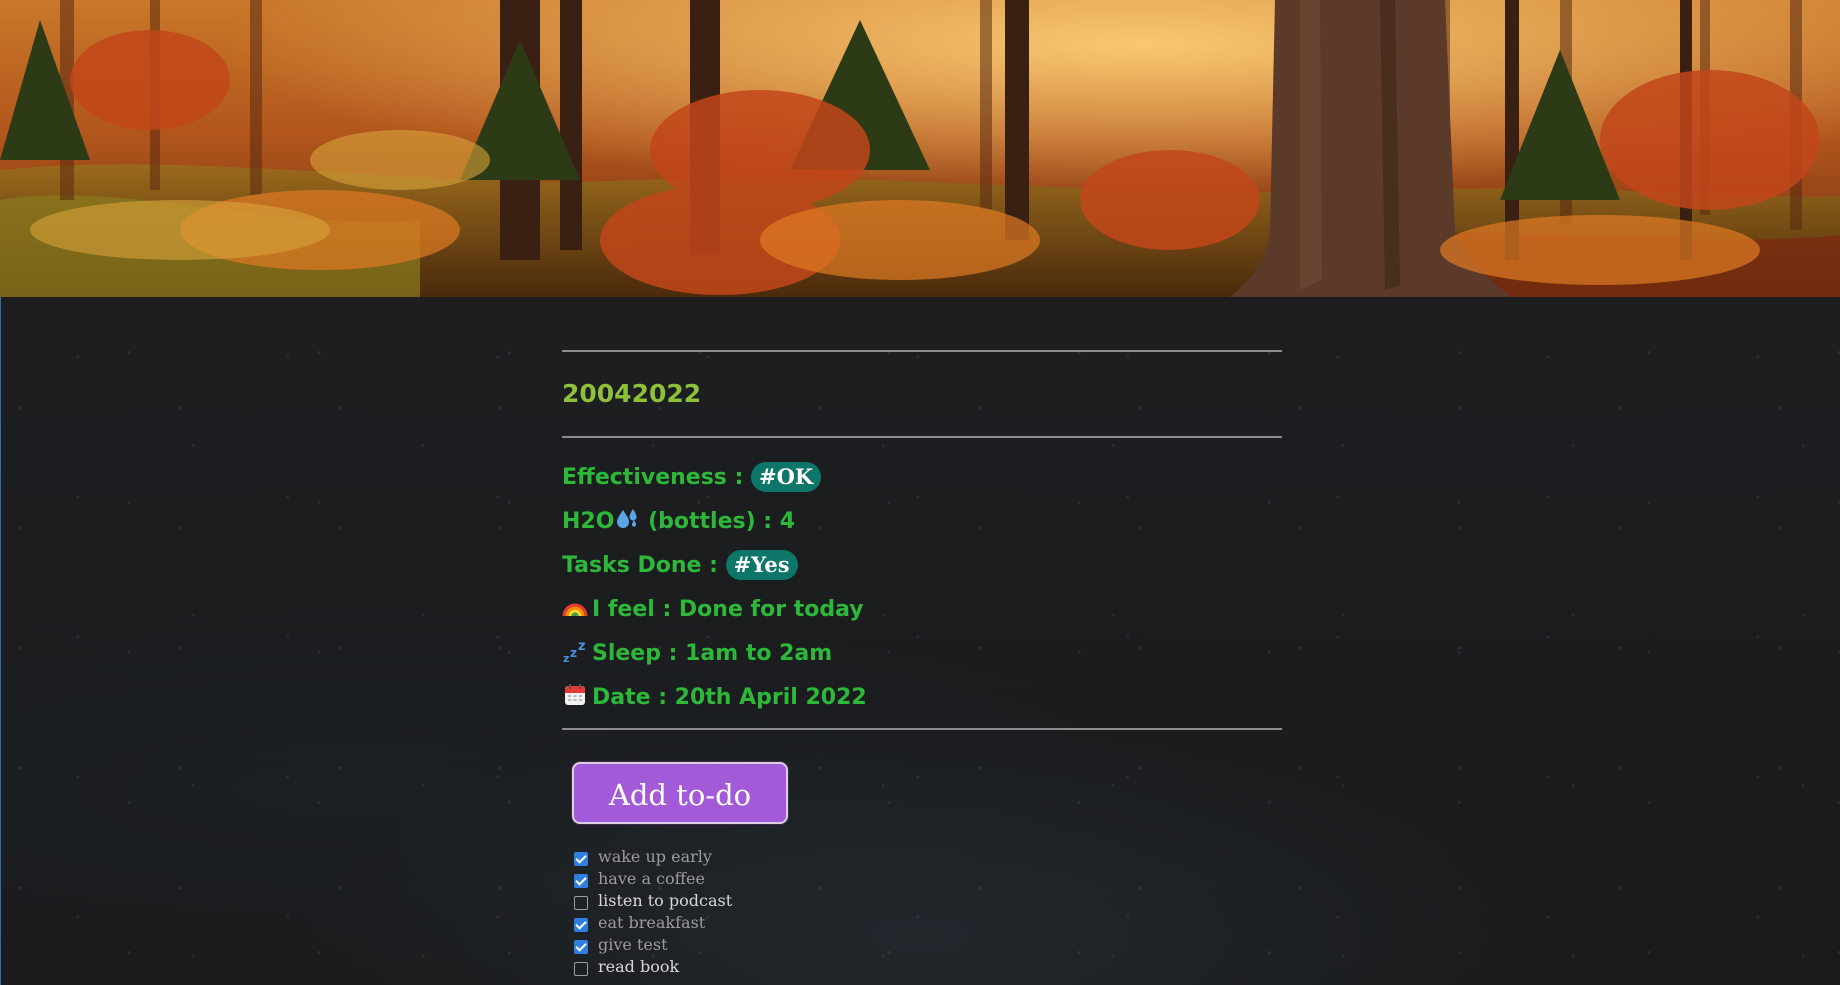 This screenshot has width=1840, height=985. Describe the element at coordinates (928, 967) in the screenshot. I see `todo-item: read book` at that location.